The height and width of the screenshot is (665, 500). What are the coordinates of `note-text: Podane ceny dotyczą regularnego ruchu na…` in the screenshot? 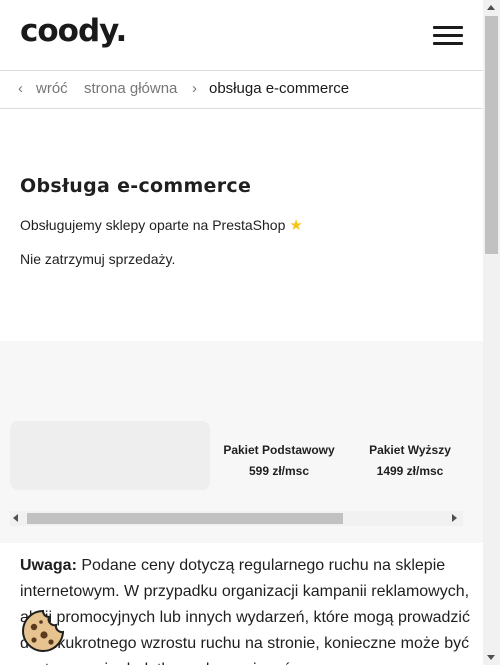 It's located at (245, 611).